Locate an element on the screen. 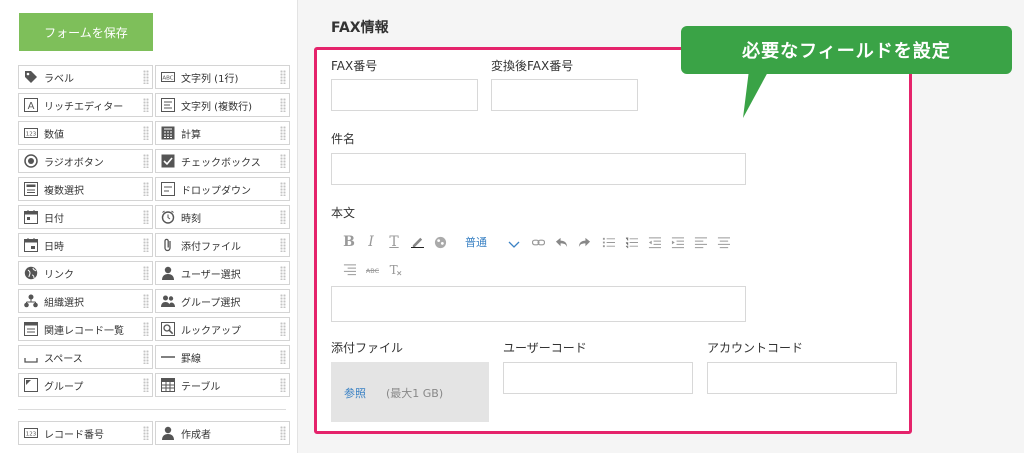 This screenshot has width=1024, height=453. palette-item-dropdown: ドロップダウン is located at coordinates (222, 189).